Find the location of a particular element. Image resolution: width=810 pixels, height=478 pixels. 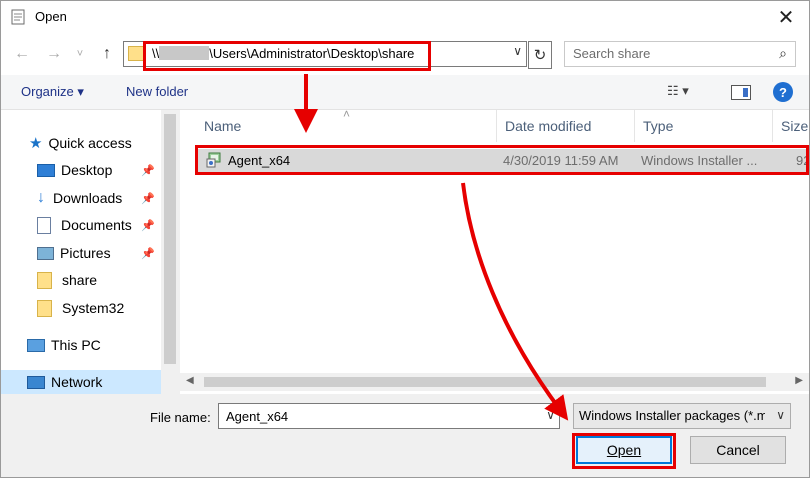

open-button: Open is located at coordinates (624, 450).